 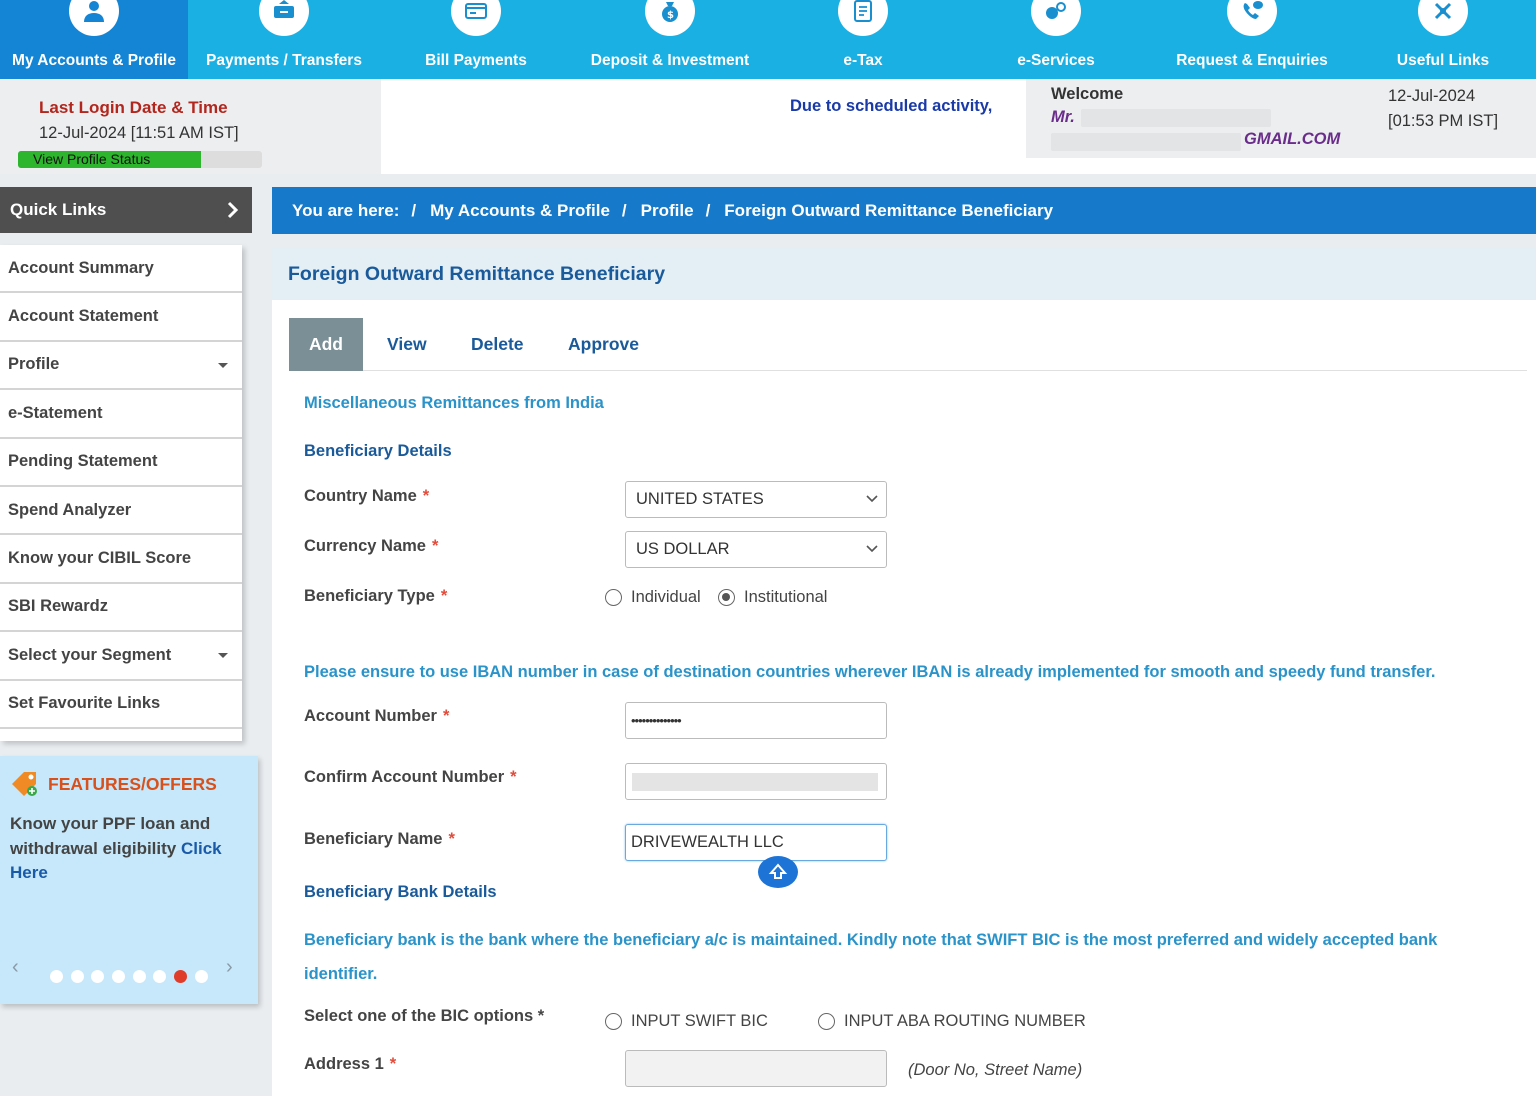 What do you see at coordinates (100, 558) in the screenshot?
I see `sidebar-item-label: Know your CIBIL Score` at bounding box center [100, 558].